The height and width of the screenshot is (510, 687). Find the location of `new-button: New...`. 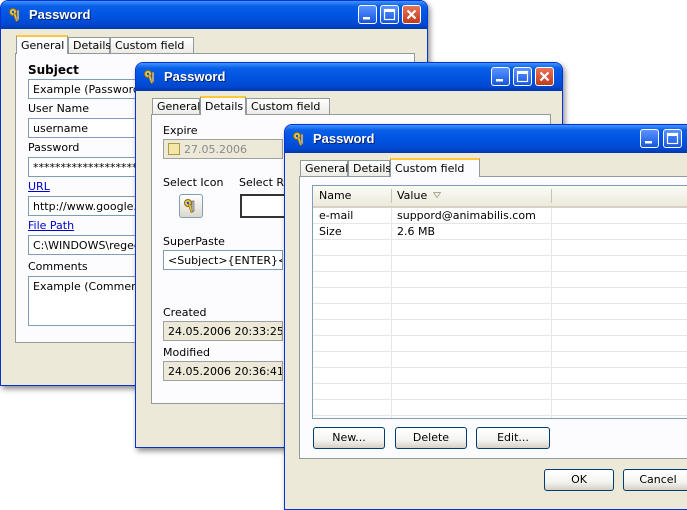

new-button: New... is located at coordinates (349, 438).